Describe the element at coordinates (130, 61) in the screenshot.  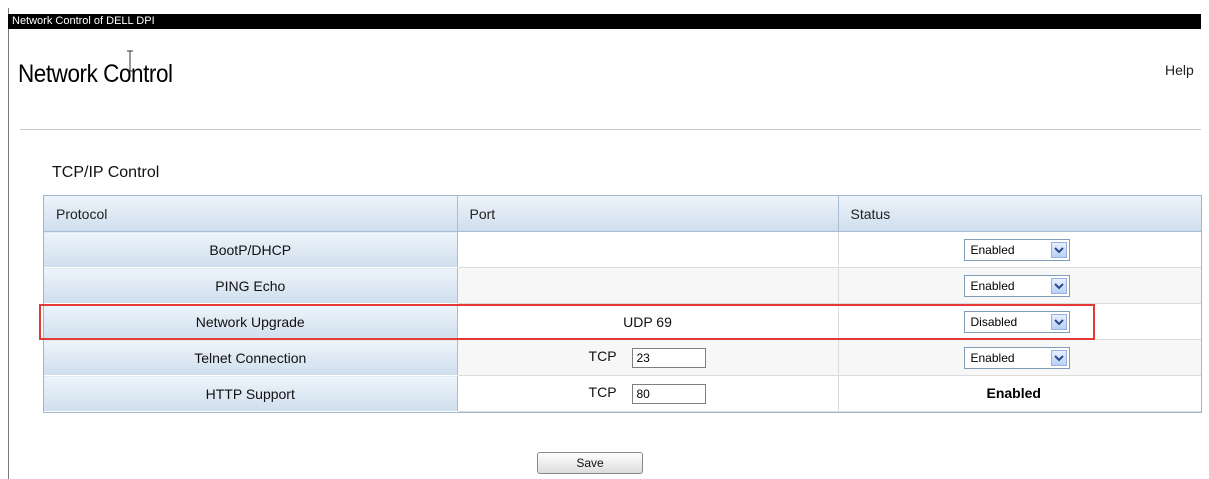
I see `text-cursor-icon` at that location.